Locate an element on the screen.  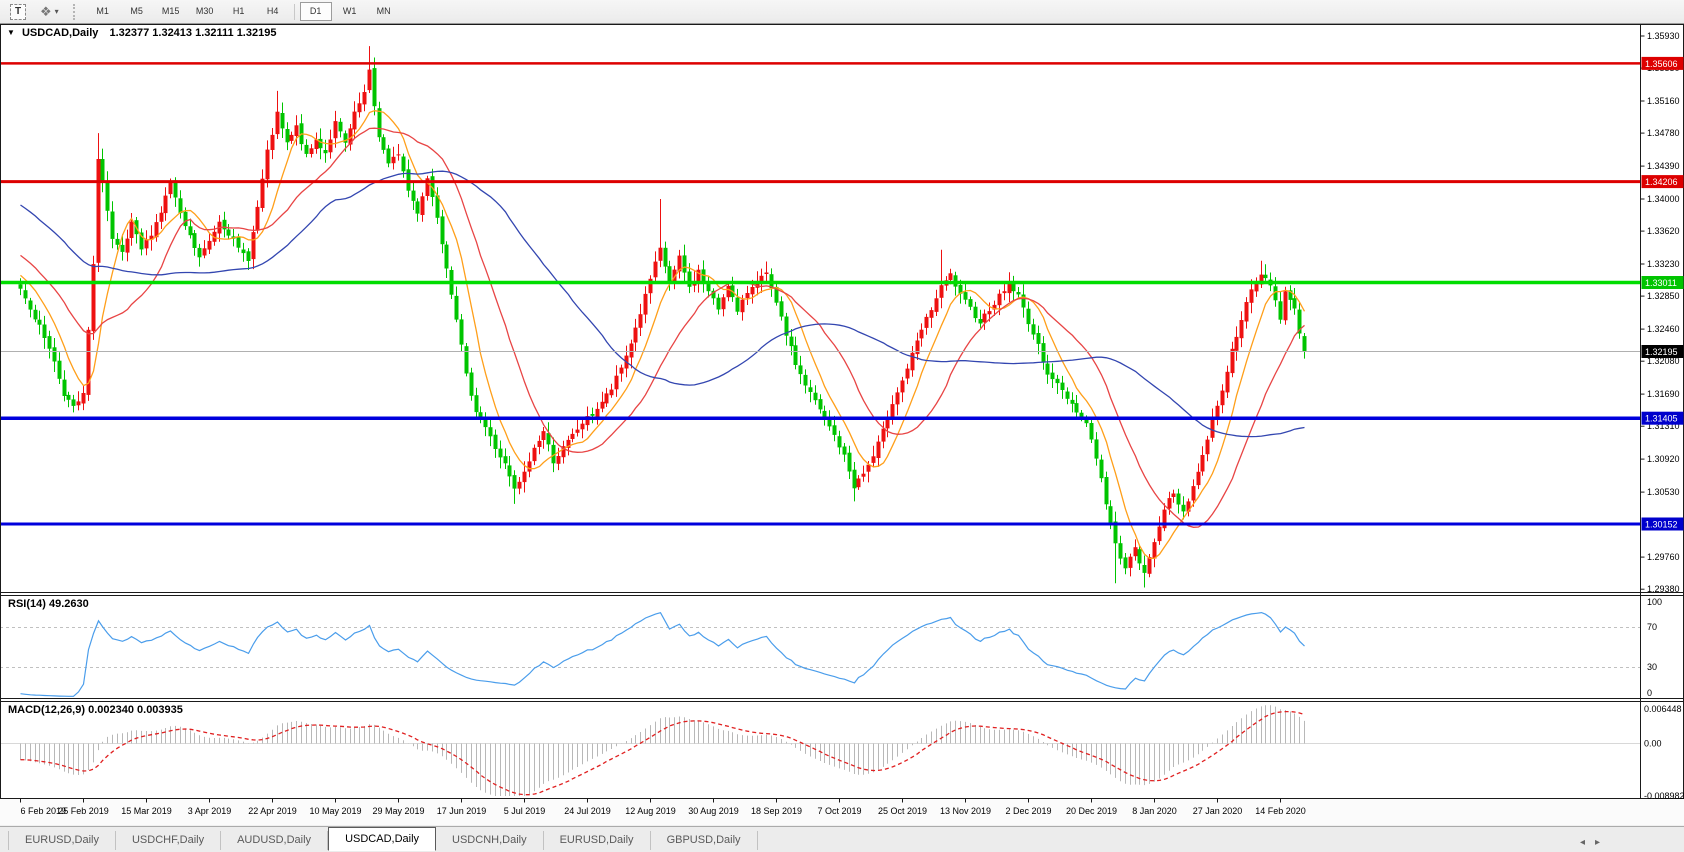
time-tick-label: 13 Nov 2019 is located at coordinates (965, 811).